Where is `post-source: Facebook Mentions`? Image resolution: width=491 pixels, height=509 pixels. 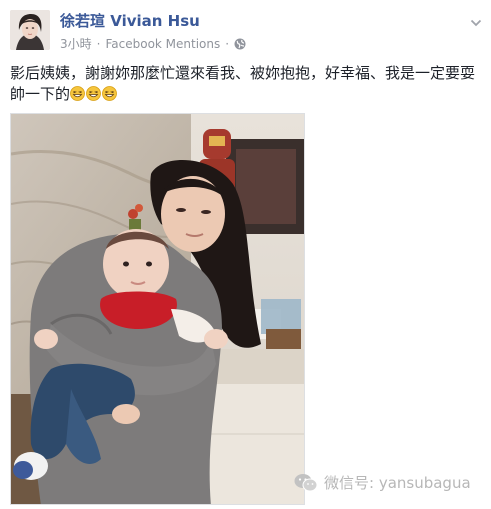 post-source: Facebook Mentions is located at coordinates (162, 44).